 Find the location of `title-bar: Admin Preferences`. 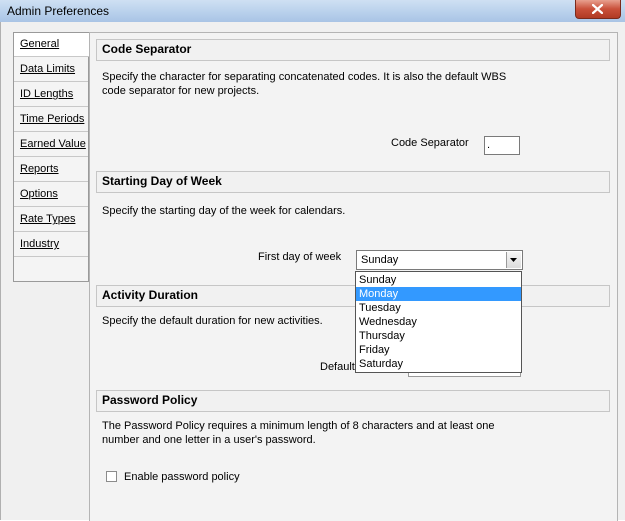

title-bar: Admin Preferences is located at coordinates (312, 11).